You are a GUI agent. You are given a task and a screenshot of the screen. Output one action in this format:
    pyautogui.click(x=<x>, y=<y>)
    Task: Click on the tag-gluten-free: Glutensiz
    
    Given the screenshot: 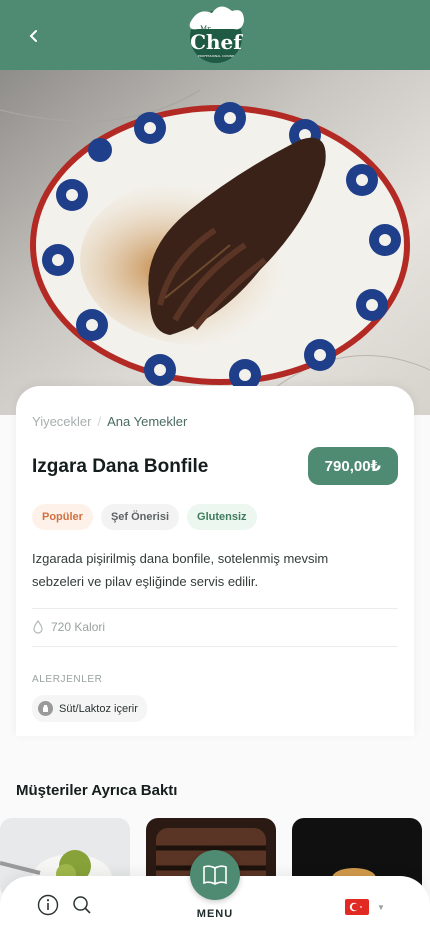 What is the action you would take?
    pyautogui.click(x=222, y=517)
    